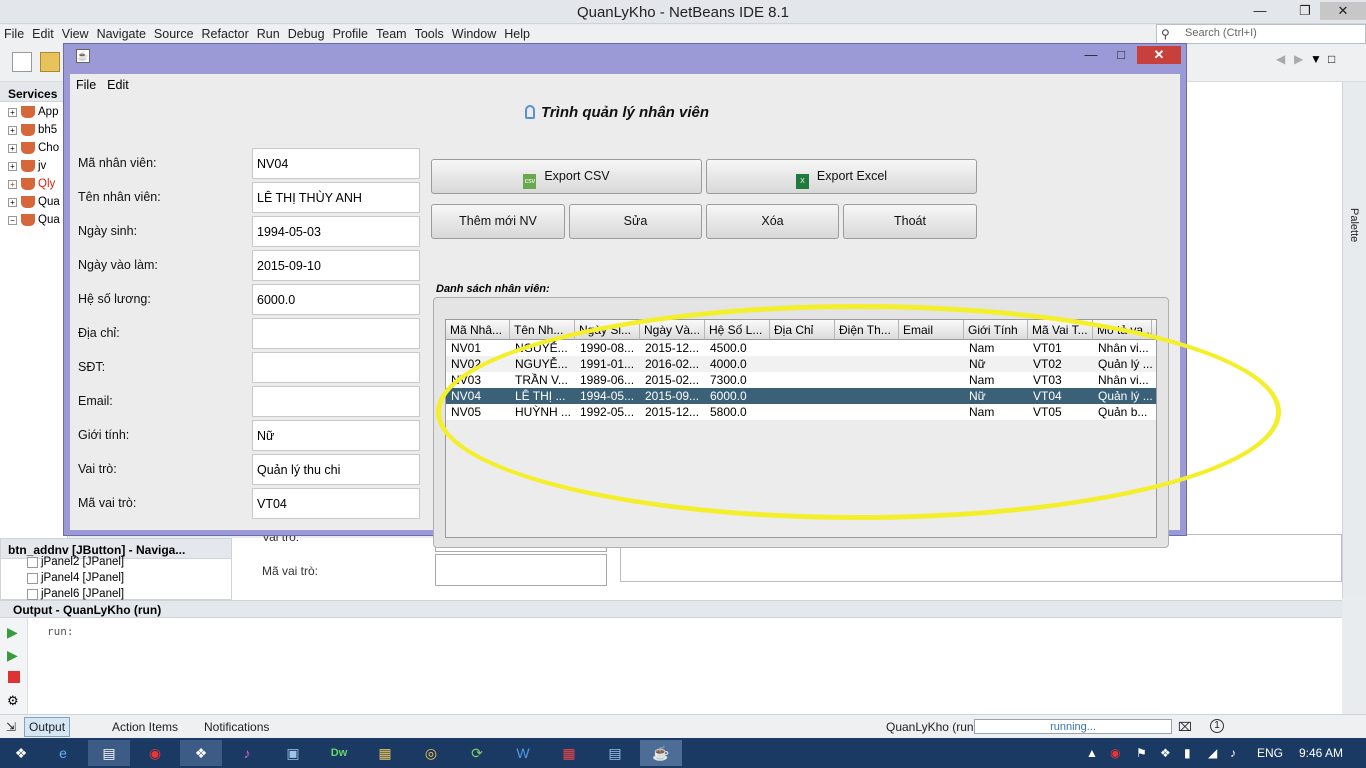 The height and width of the screenshot is (768, 1366). I want to click on file-explorer-icon: ▤, so click(109, 753).